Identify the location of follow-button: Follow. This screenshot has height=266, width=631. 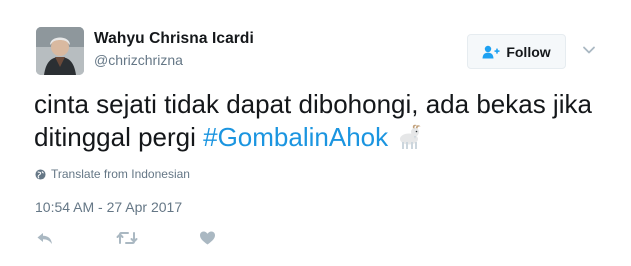
(516, 51).